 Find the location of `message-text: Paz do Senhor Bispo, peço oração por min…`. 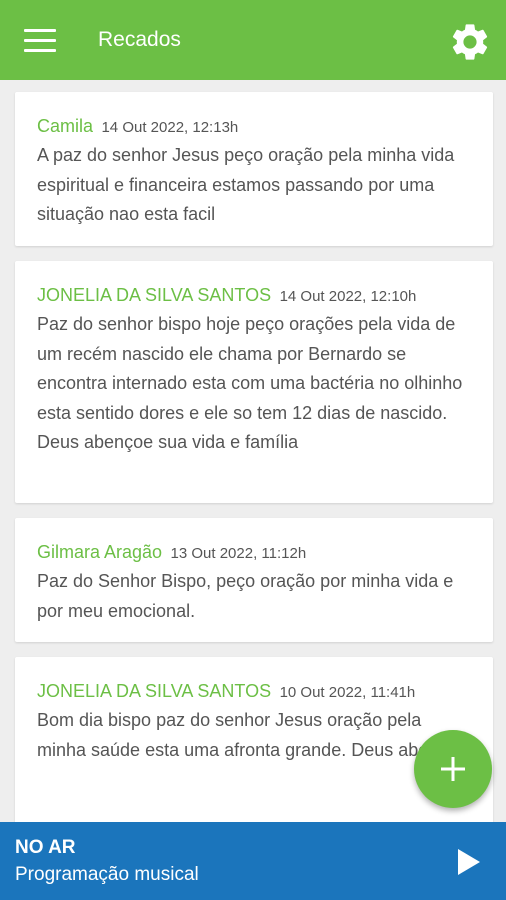

message-text: Paz do Senhor Bispo, peço oração por min… is located at coordinates (245, 596).